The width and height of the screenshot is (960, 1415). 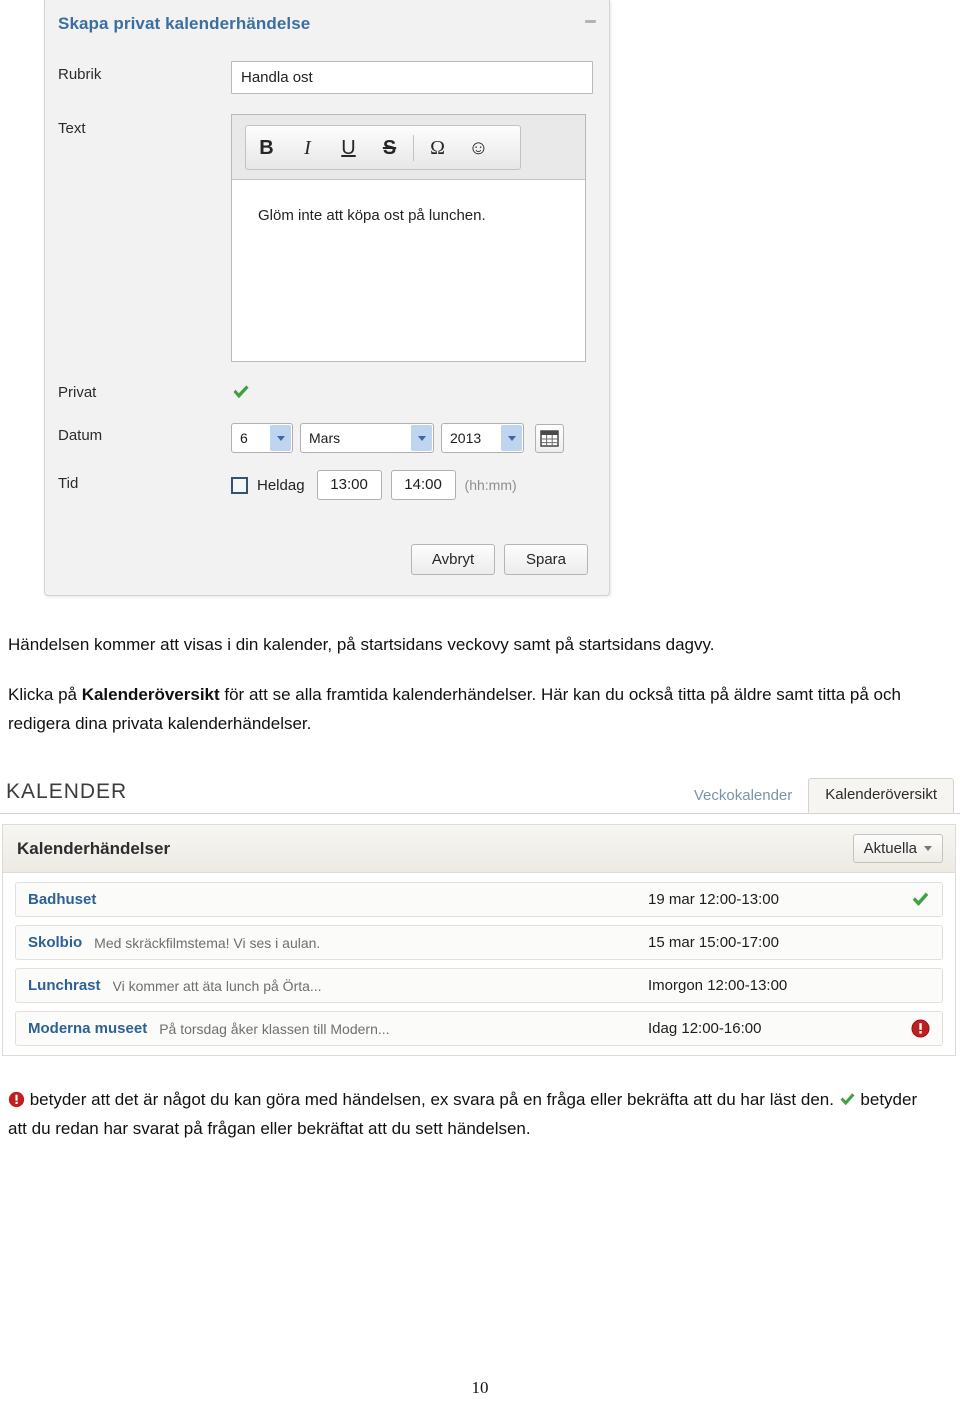 I want to click on event-title: Lunchrast, so click(x=64, y=985).